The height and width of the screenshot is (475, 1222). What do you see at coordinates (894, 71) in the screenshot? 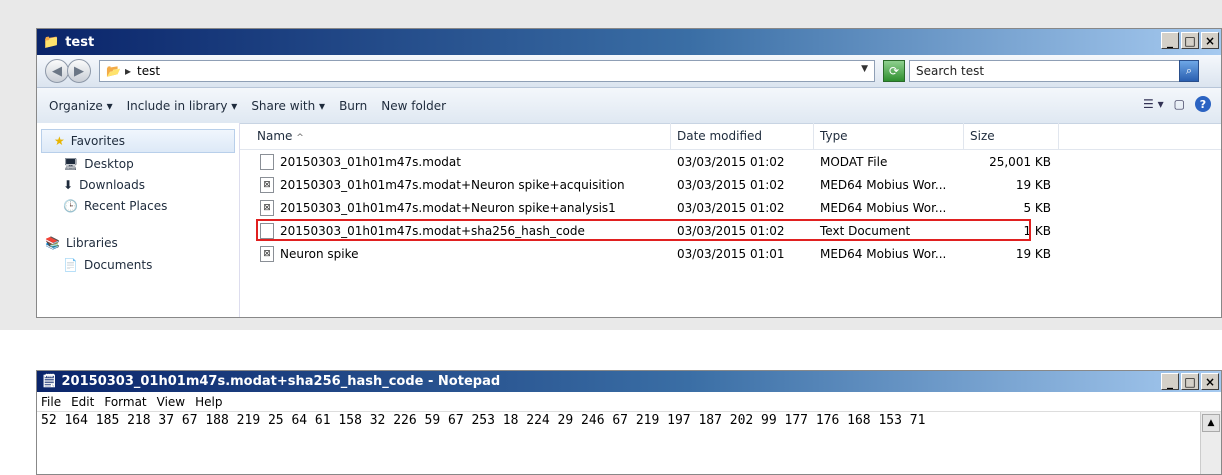
I see `refresh-button: ⟳` at bounding box center [894, 71].